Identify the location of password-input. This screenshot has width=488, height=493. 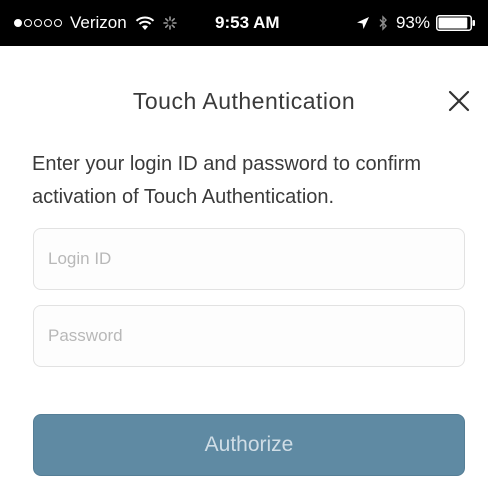
(249, 336).